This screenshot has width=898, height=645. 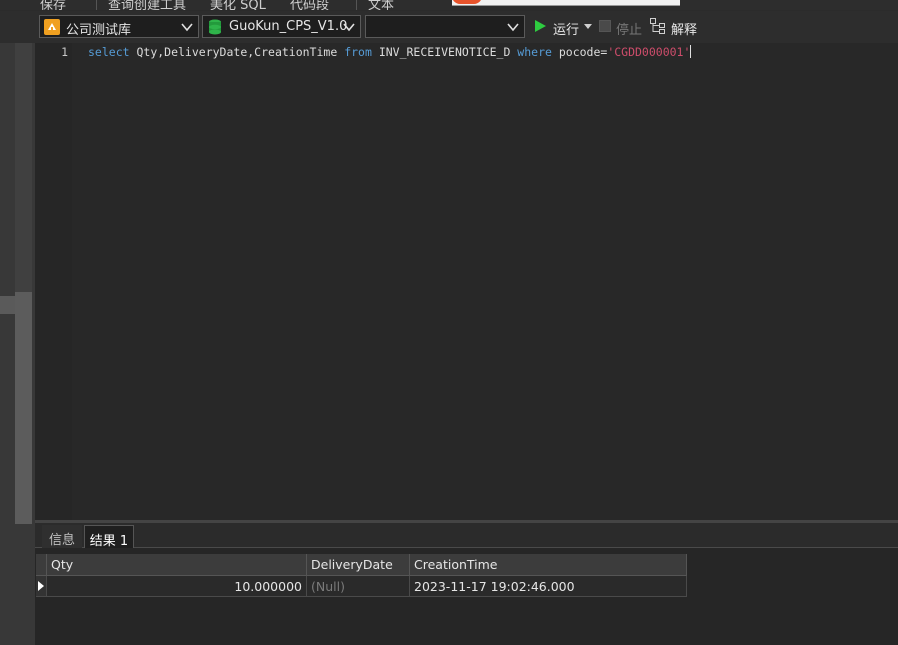 What do you see at coordinates (466, 535) in the screenshot?
I see `result-tab-bar` at bounding box center [466, 535].